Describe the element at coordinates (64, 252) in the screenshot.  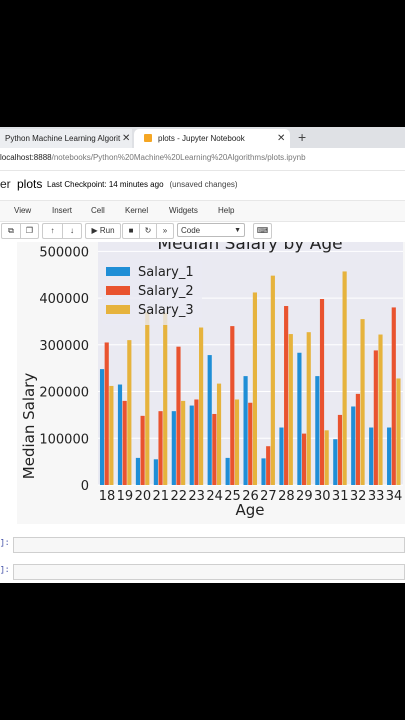
I see `y-tick-label: 500000` at that location.